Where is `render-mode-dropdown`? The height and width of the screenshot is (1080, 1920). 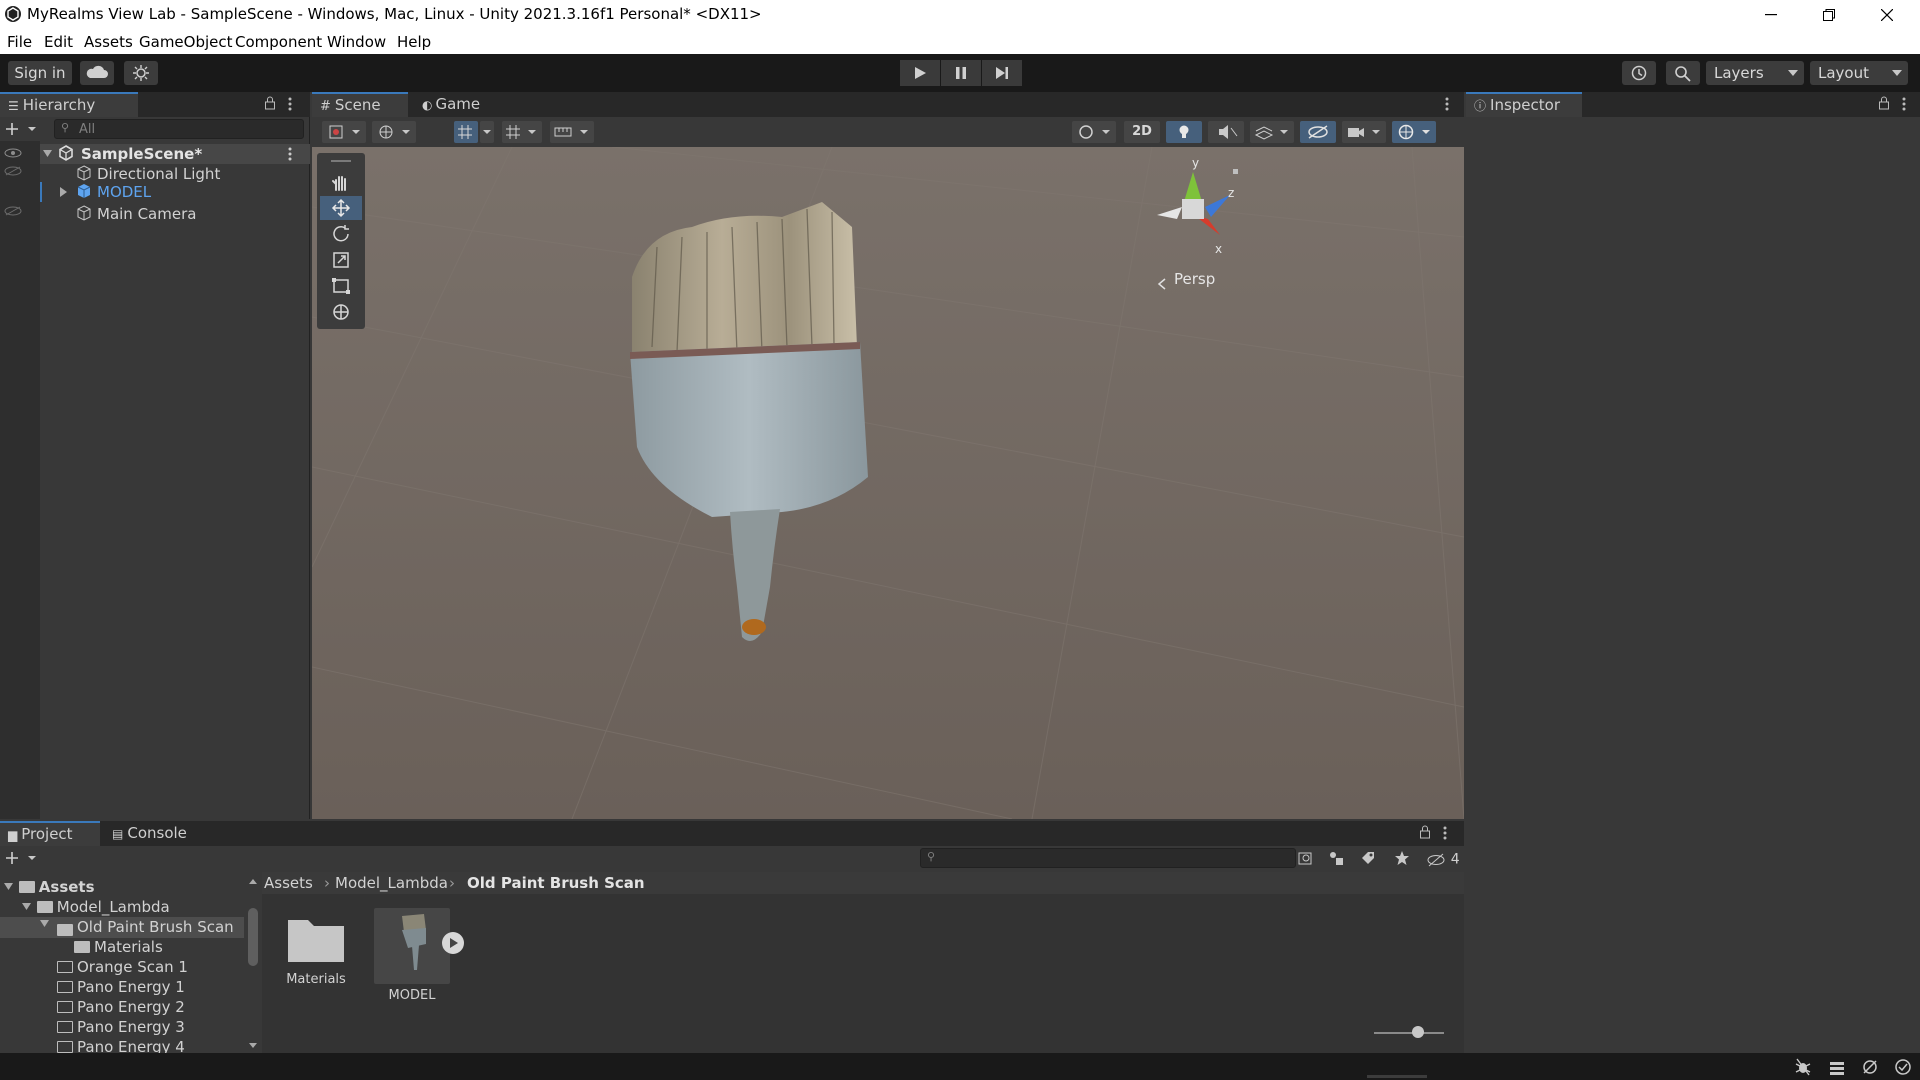
render-mode-dropdown is located at coordinates (1094, 132).